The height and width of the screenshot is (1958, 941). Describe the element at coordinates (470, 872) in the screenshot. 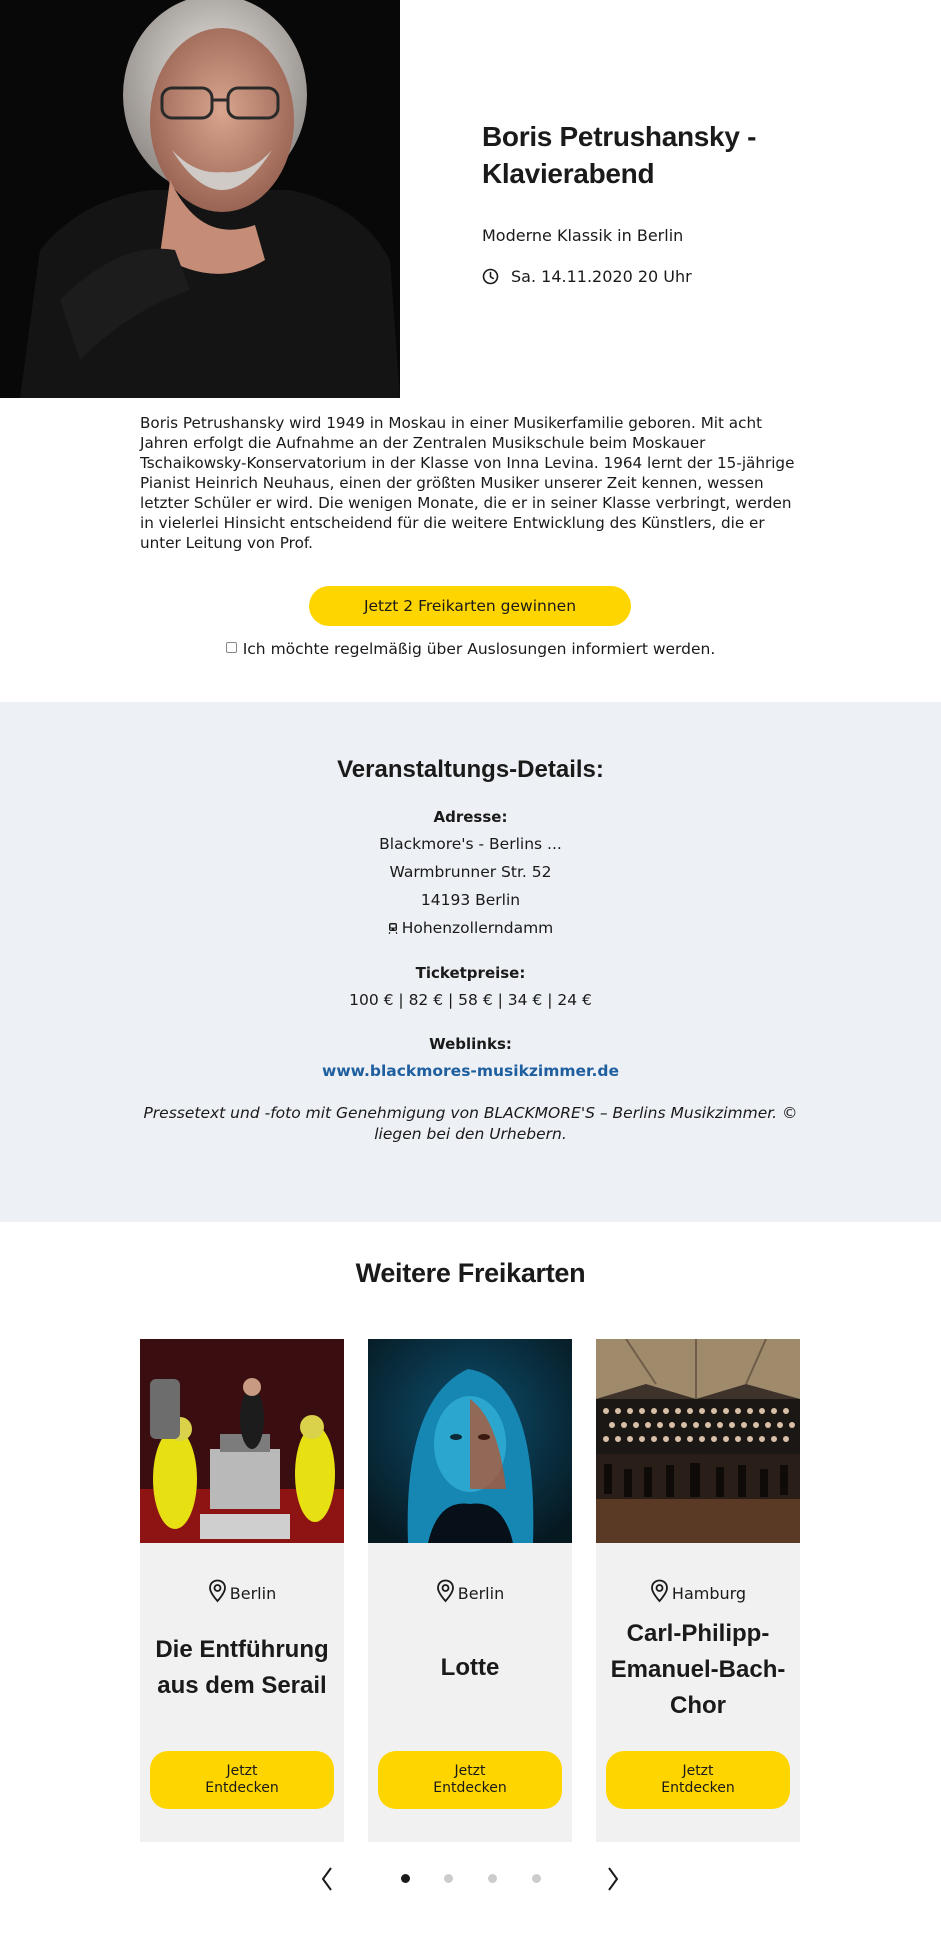

I see `venue-street: Warmbrunner Str. 52` at that location.